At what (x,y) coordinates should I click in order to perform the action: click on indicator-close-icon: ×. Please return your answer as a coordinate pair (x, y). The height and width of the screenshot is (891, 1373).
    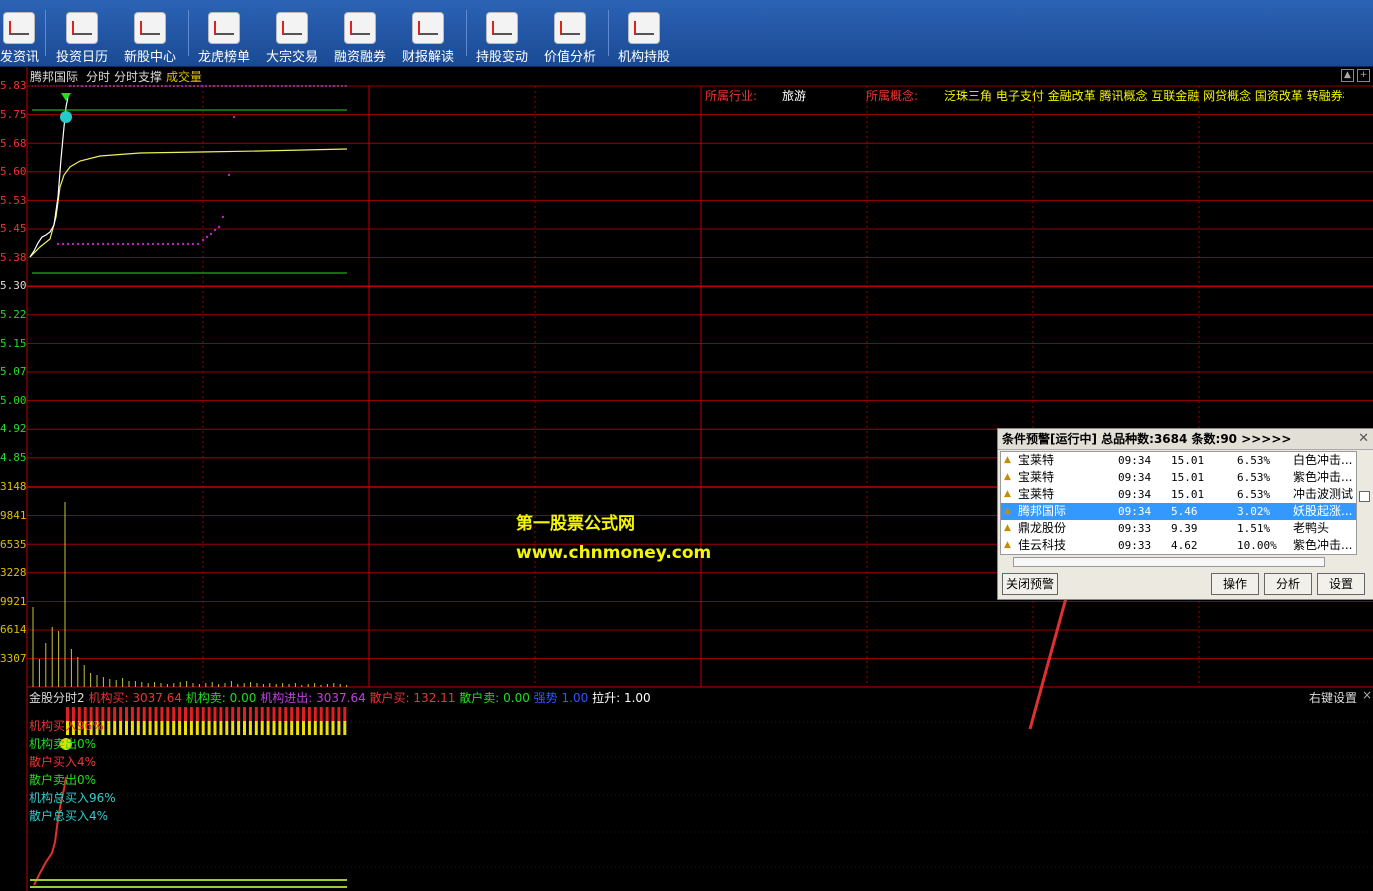
    Looking at the image, I should click on (1367, 695).